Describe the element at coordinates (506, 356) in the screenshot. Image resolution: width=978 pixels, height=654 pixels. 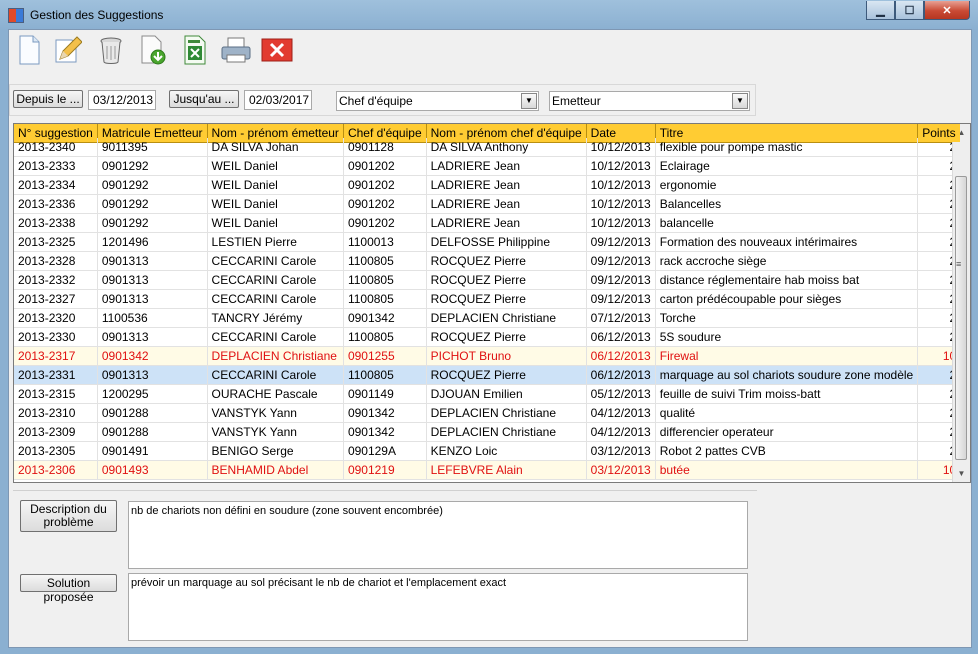
I see `table-cell: PICHOT Bruno` at that location.